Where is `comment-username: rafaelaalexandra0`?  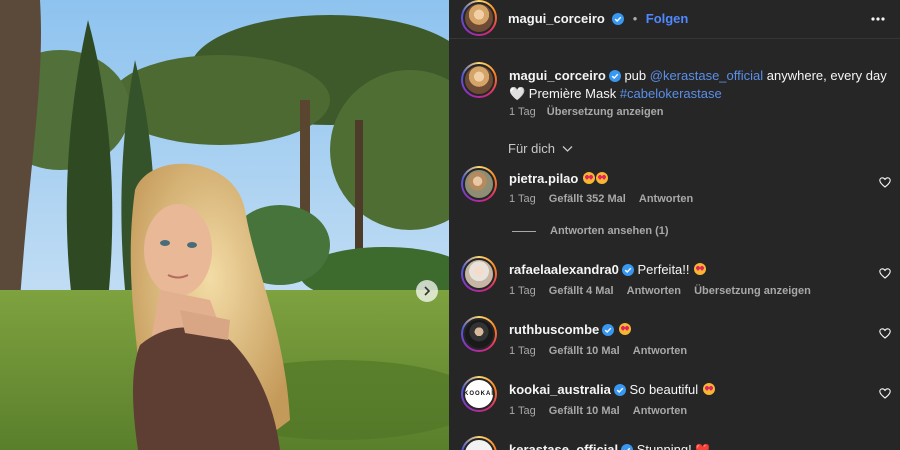
comment-username: rafaelaalexandra0 is located at coordinates (564, 269).